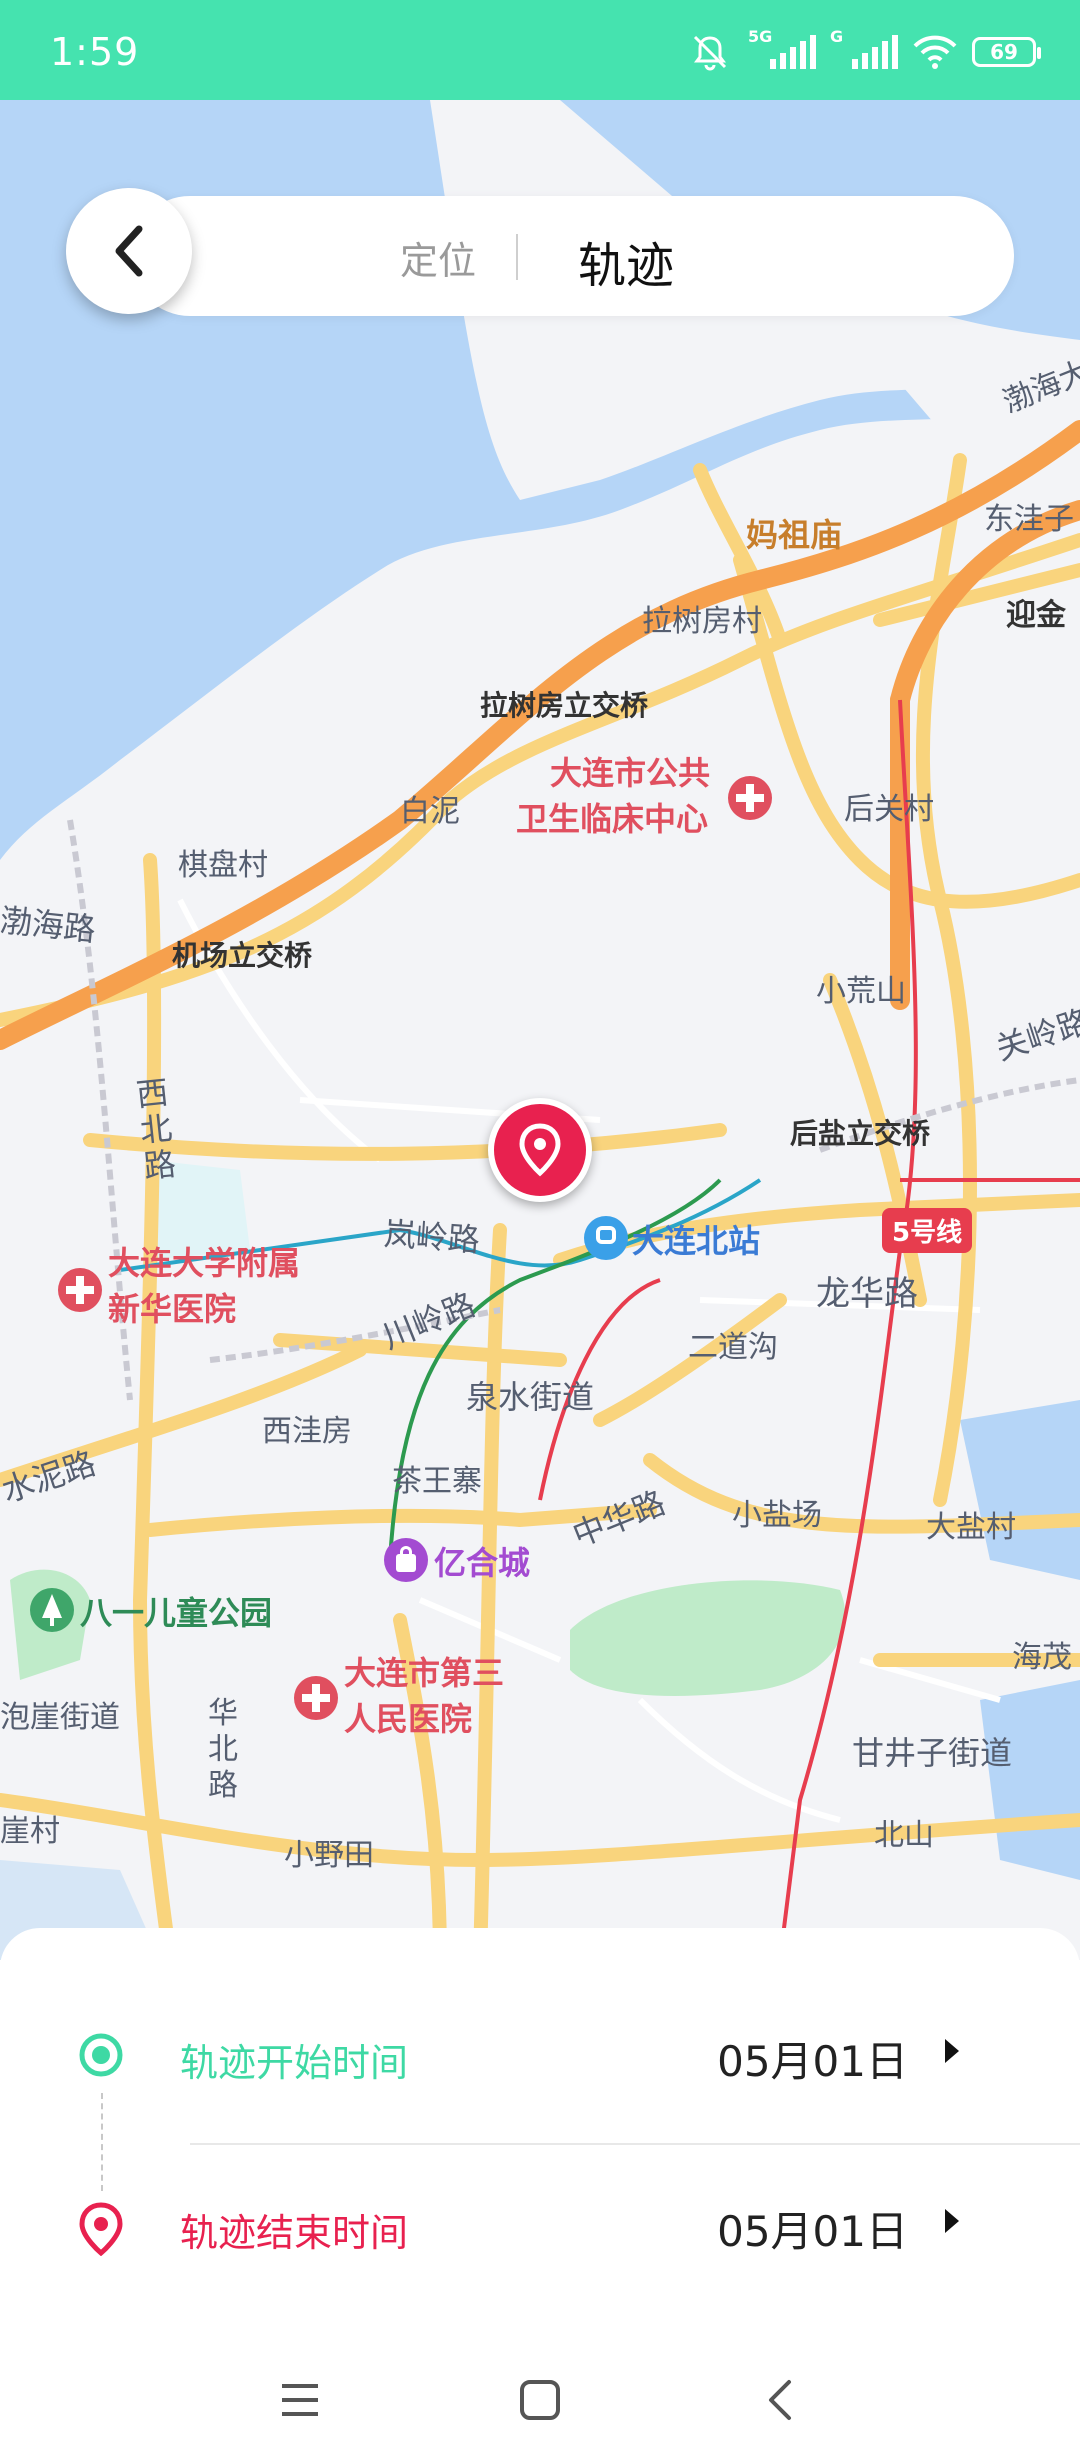 Image resolution: width=1080 pixels, height=2460 pixels. I want to click on label-yacun: 崖村, so click(30, 1831).